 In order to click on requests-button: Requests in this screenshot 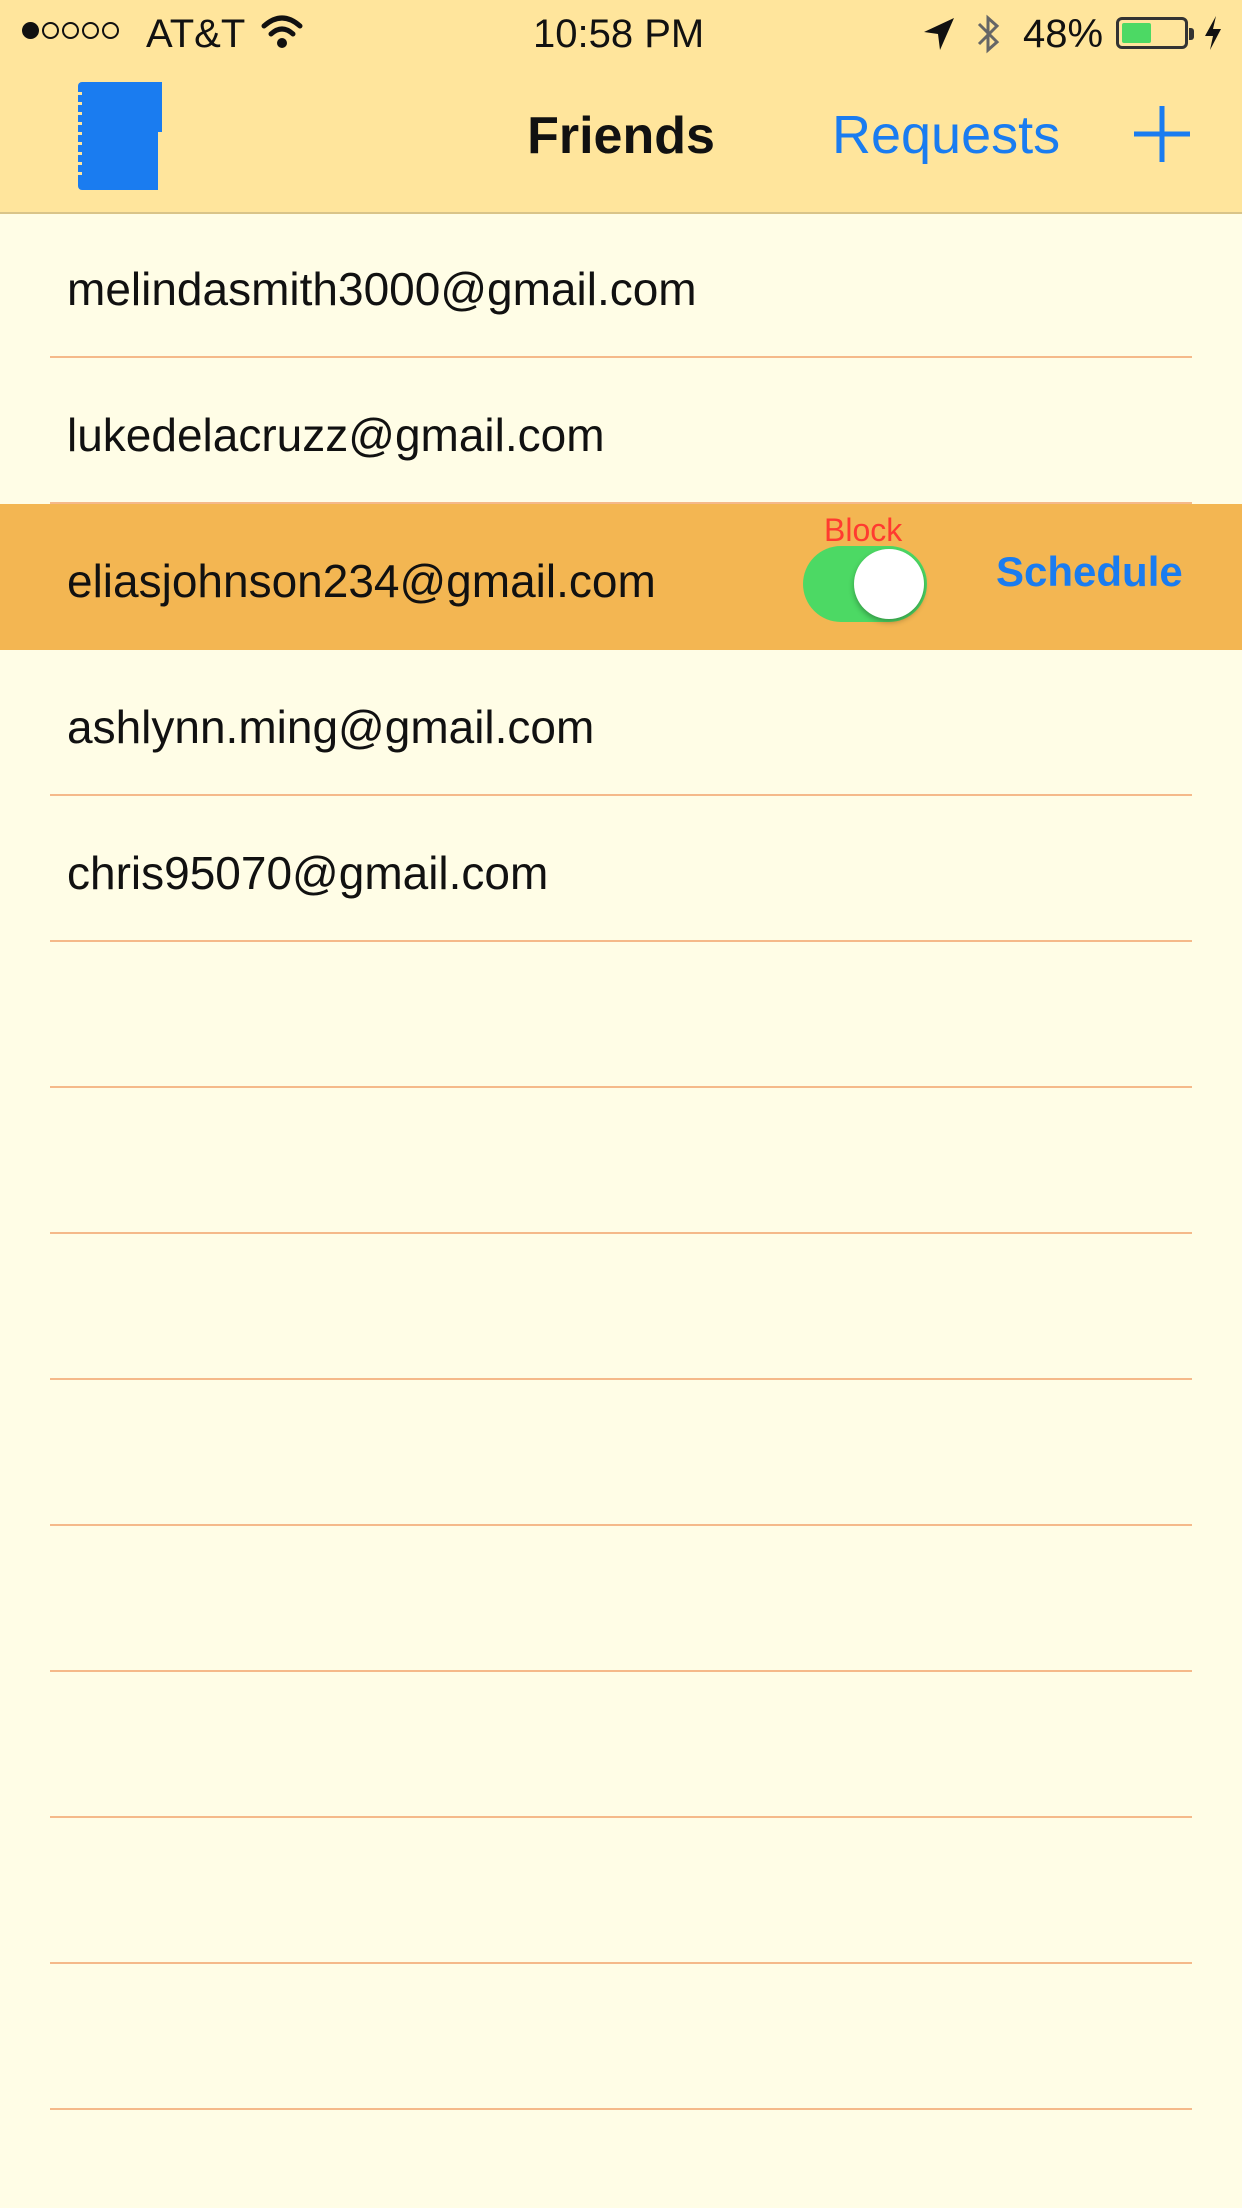, I will do `click(946, 135)`.